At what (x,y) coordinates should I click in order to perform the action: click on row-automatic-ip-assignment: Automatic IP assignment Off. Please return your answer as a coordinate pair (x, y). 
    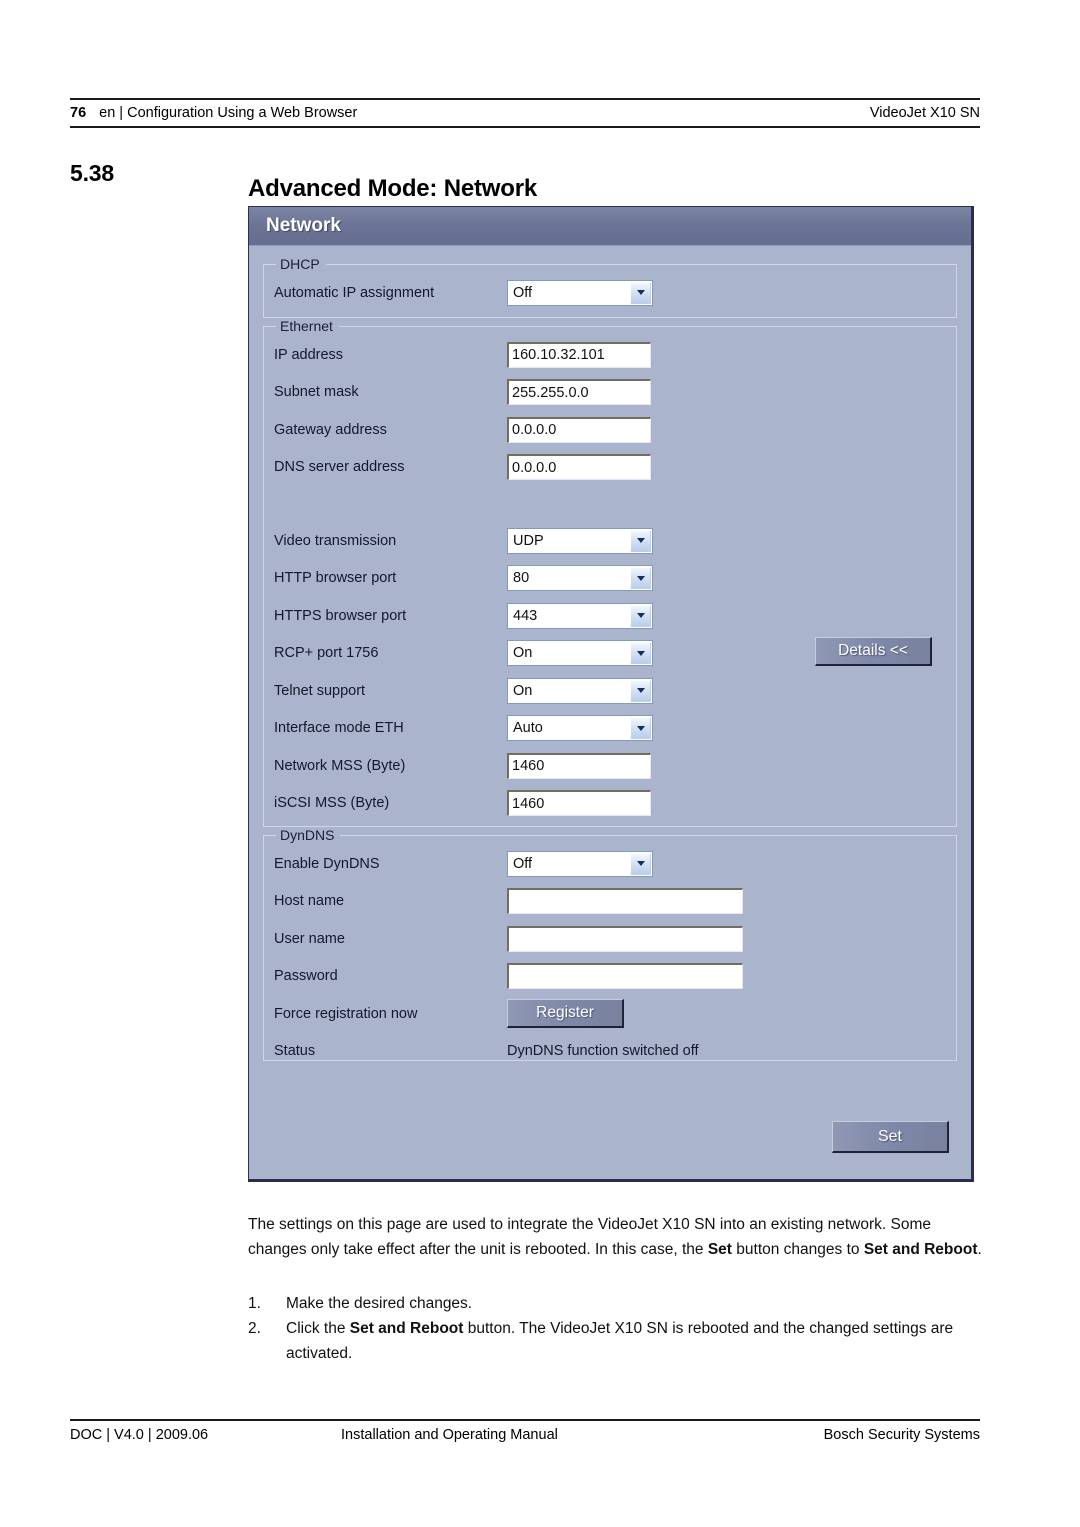
    Looking at the image, I should click on (610, 293).